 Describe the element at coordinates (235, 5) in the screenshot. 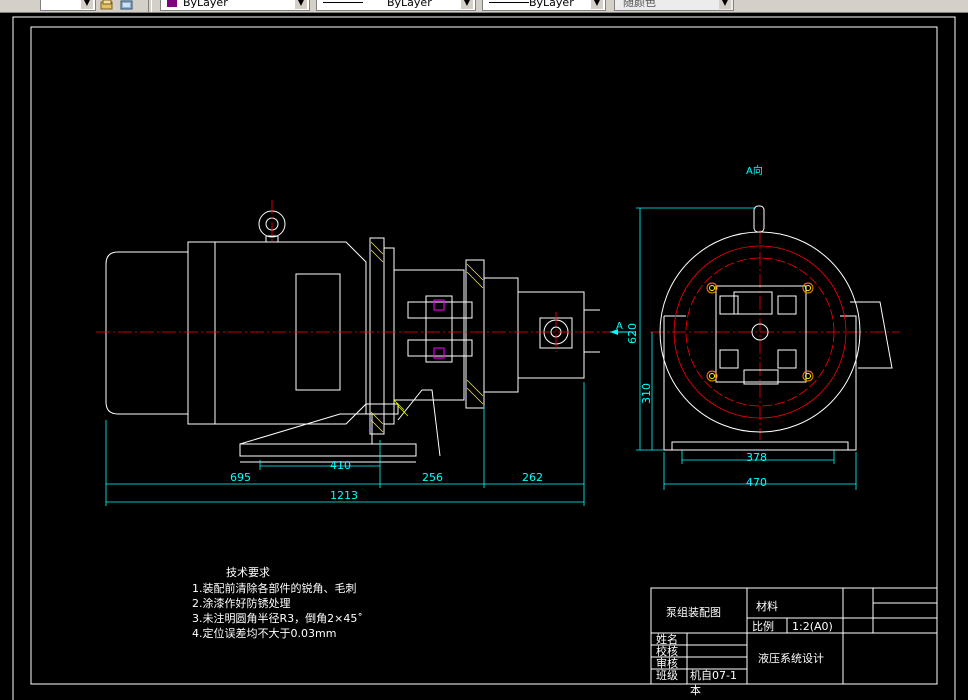

I see `color-control-dropdown: ByLayer ▼` at that location.